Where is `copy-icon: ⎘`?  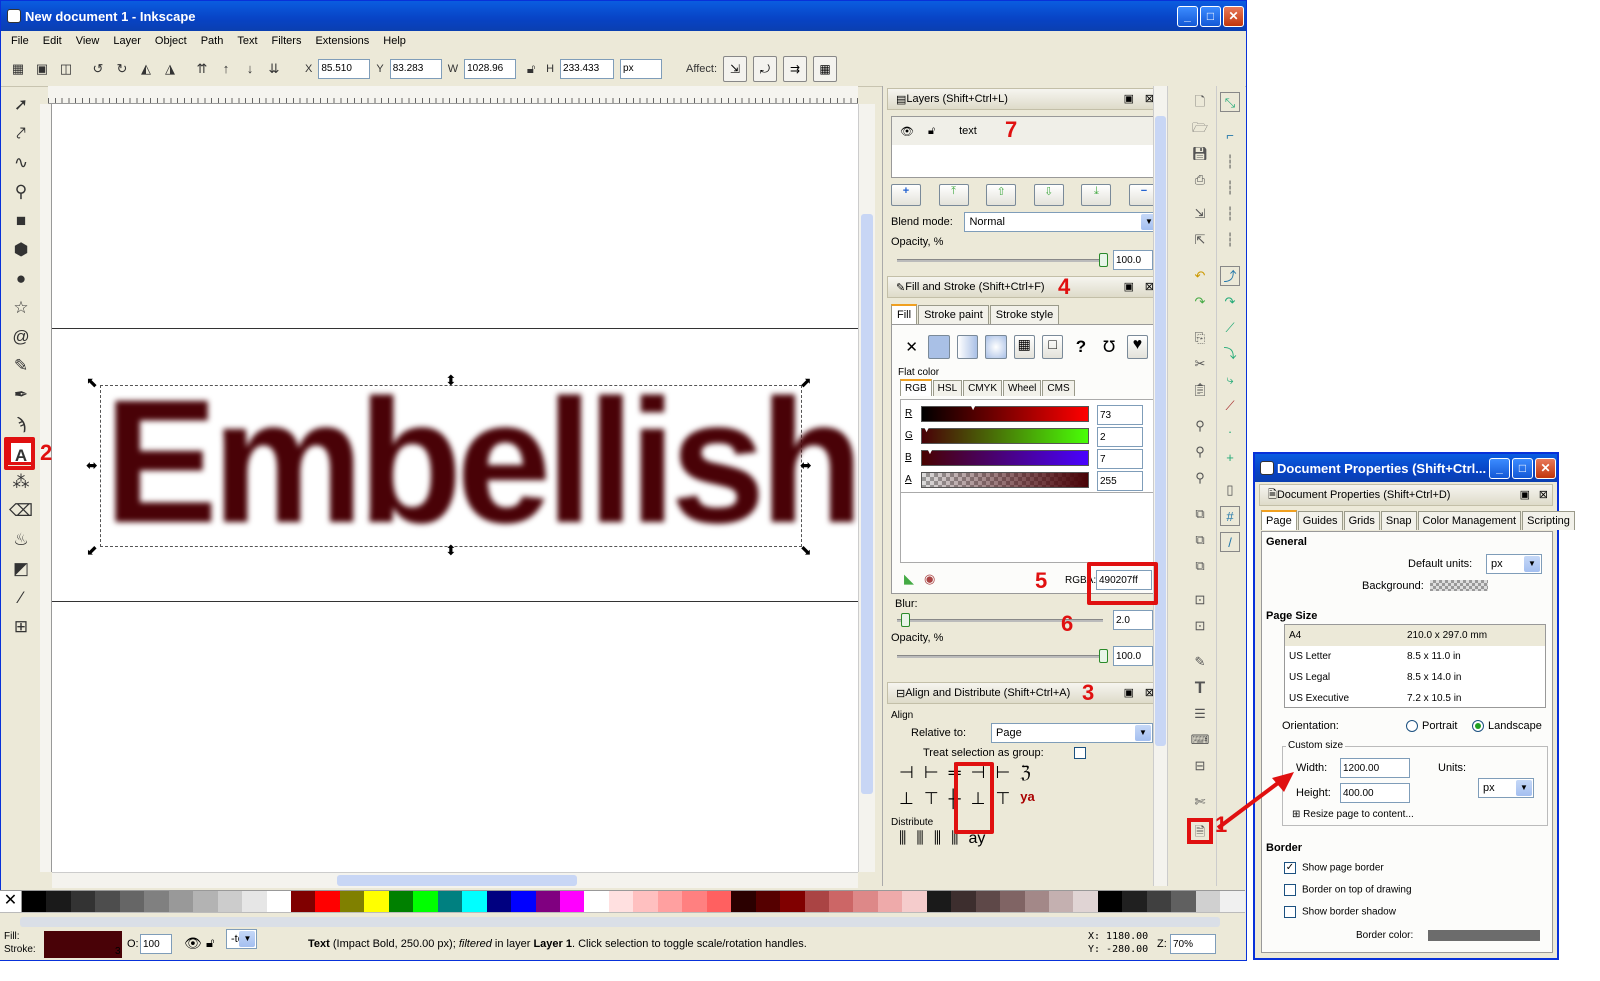
copy-icon: ⎘ is located at coordinates (1200, 338).